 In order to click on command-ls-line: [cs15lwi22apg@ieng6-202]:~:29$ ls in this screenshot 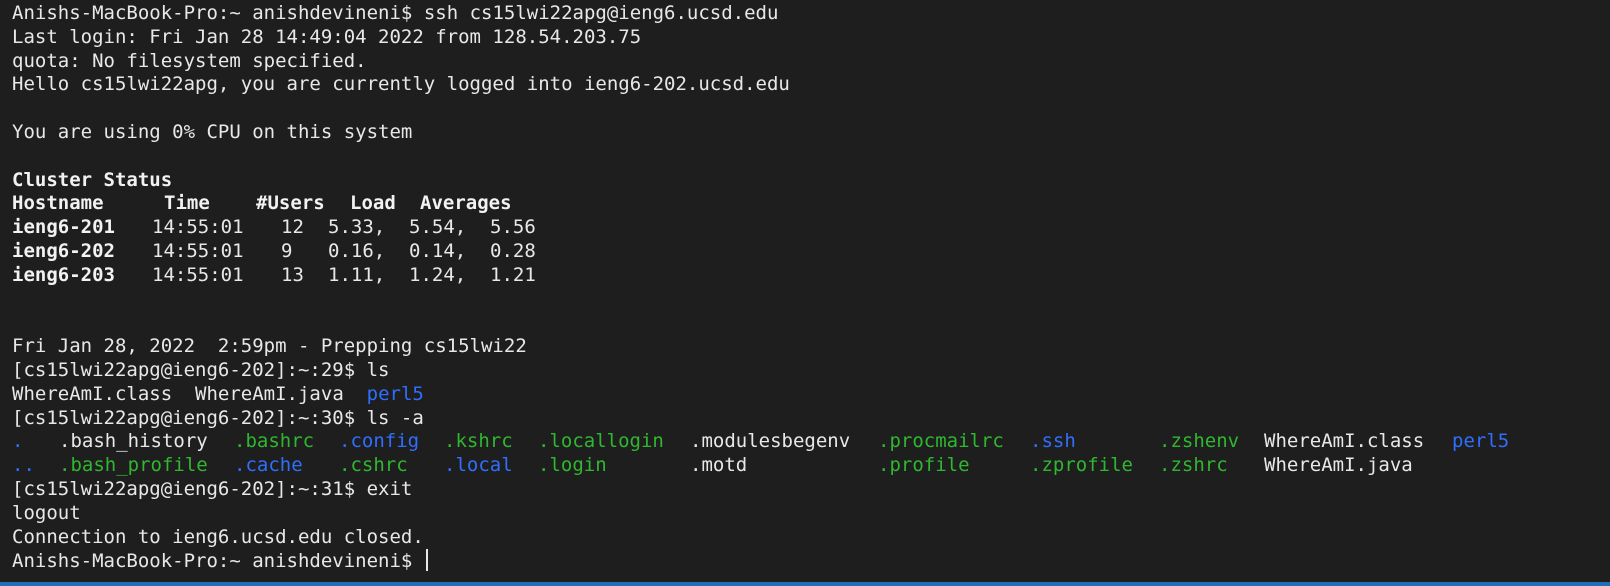, I will do `click(201, 369)`.